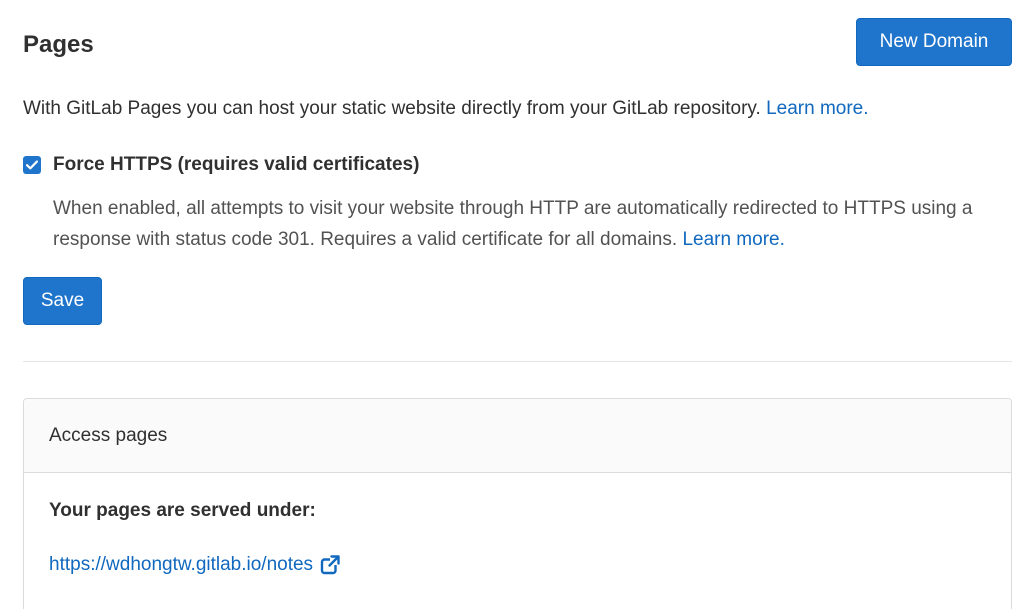  Describe the element at coordinates (934, 42) in the screenshot. I see `new-domain-button: New Domain` at that location.